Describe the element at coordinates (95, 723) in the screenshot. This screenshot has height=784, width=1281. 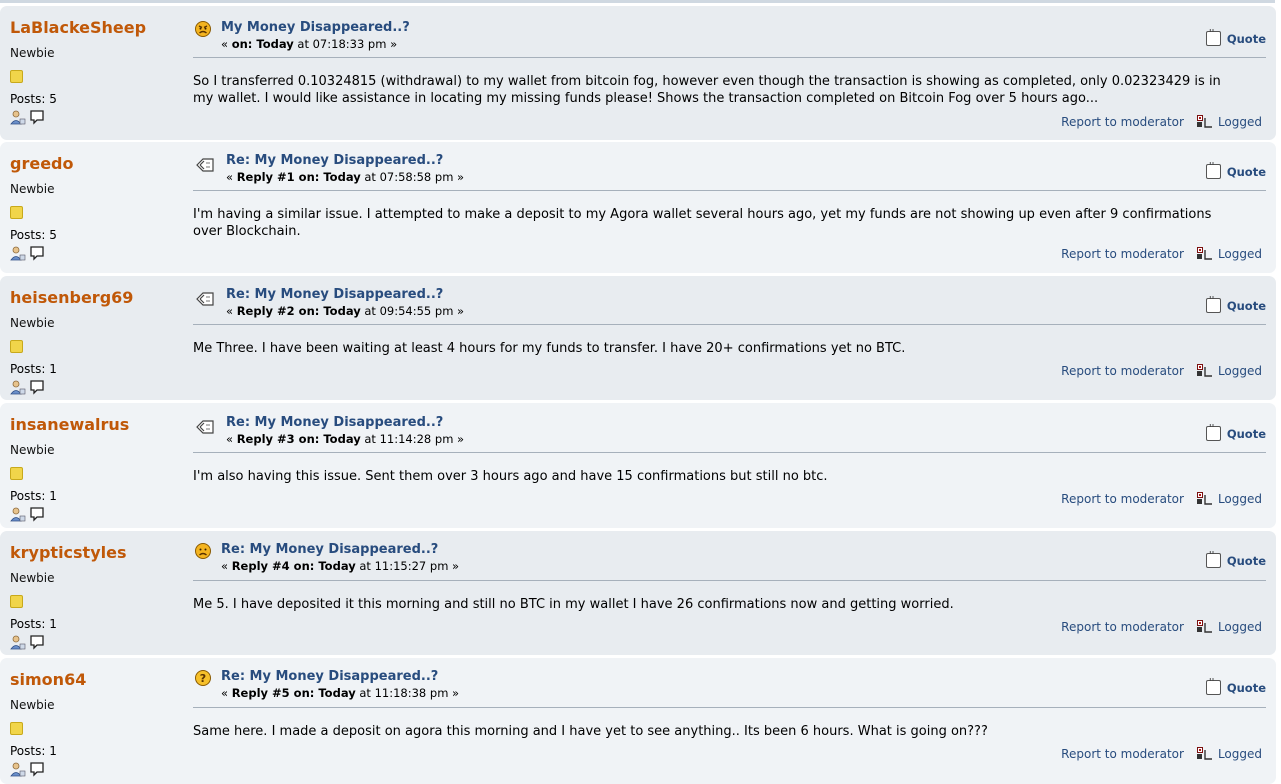
I see `poster-info: simon64 Newbie Posts: 1` at that location.